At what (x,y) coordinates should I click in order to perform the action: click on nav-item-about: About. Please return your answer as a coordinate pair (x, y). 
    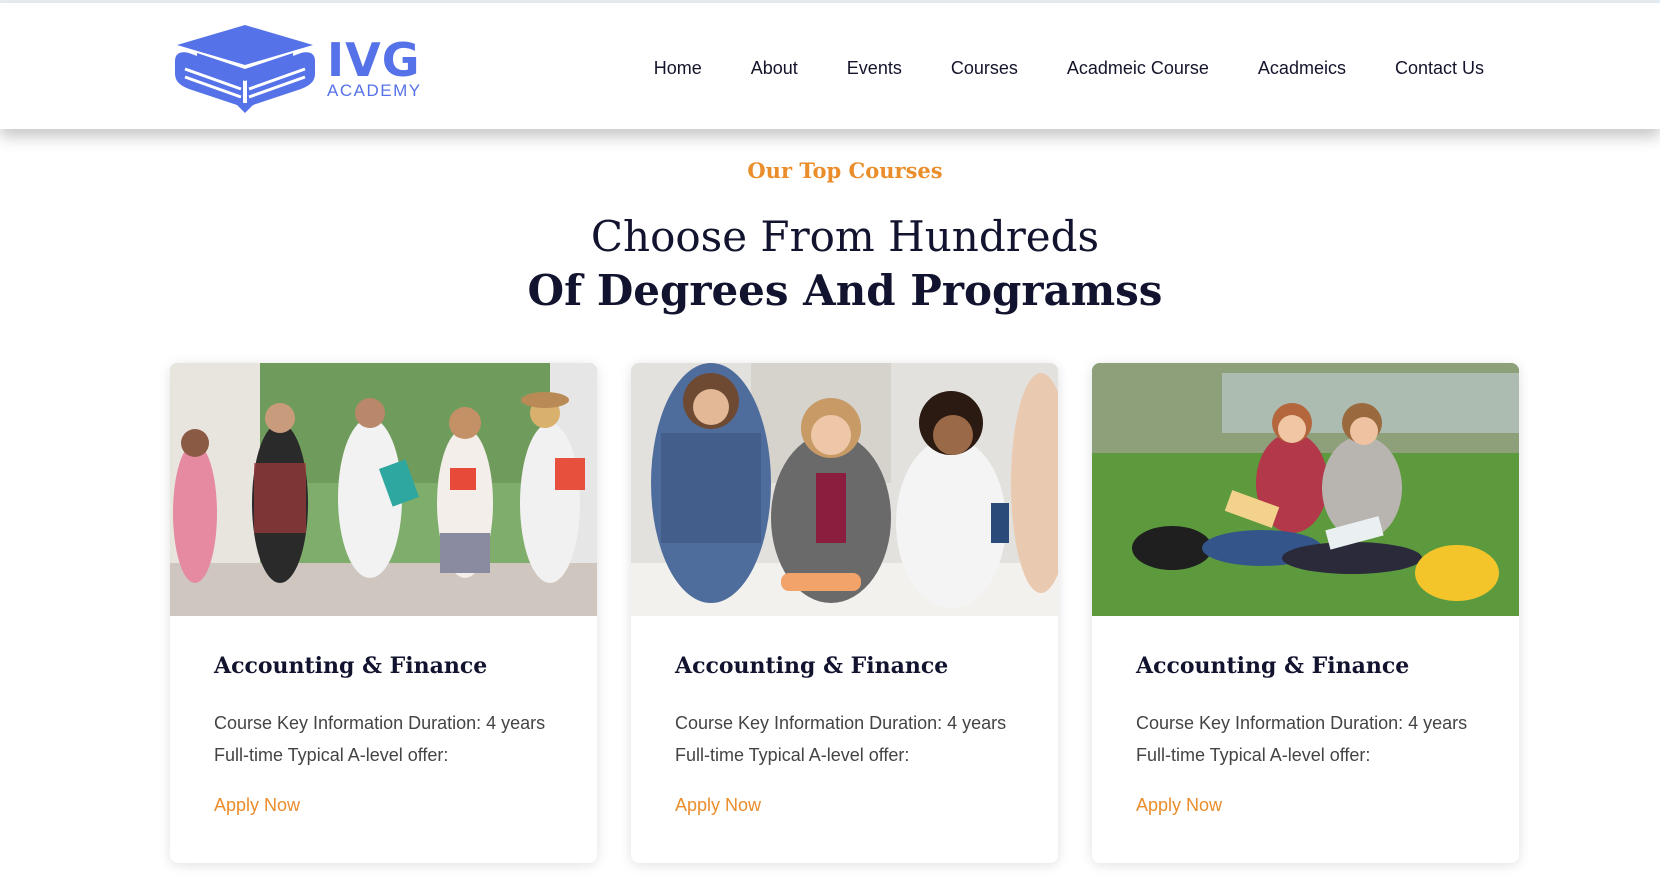
    Looking at the image, I should click on (774, 68).